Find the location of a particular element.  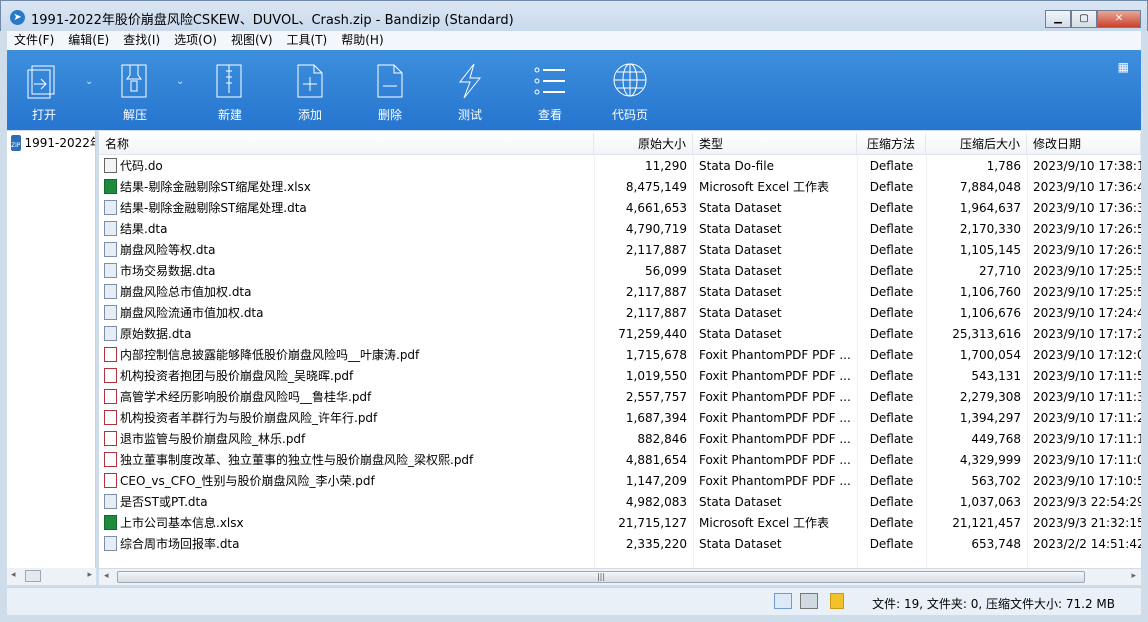

column-header-compressed-size: 压缩后大小 is located at coordinates (976, 143).